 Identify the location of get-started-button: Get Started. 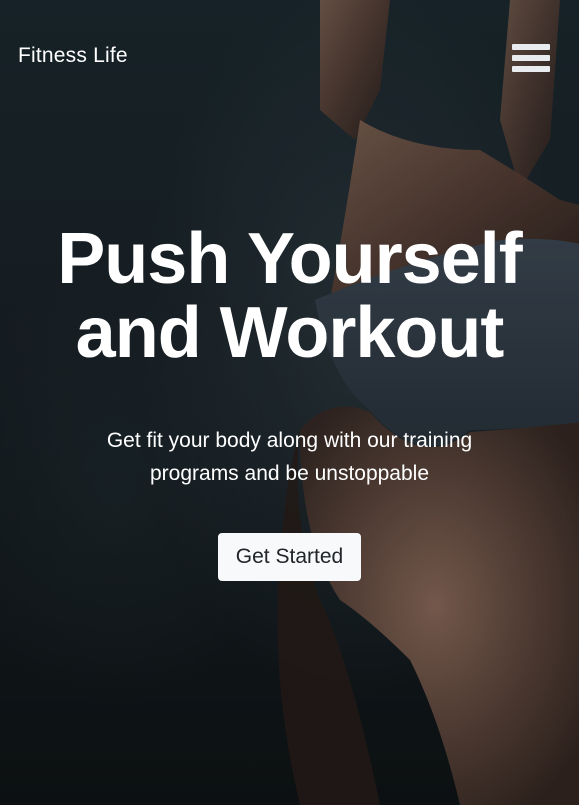
(289, 557).